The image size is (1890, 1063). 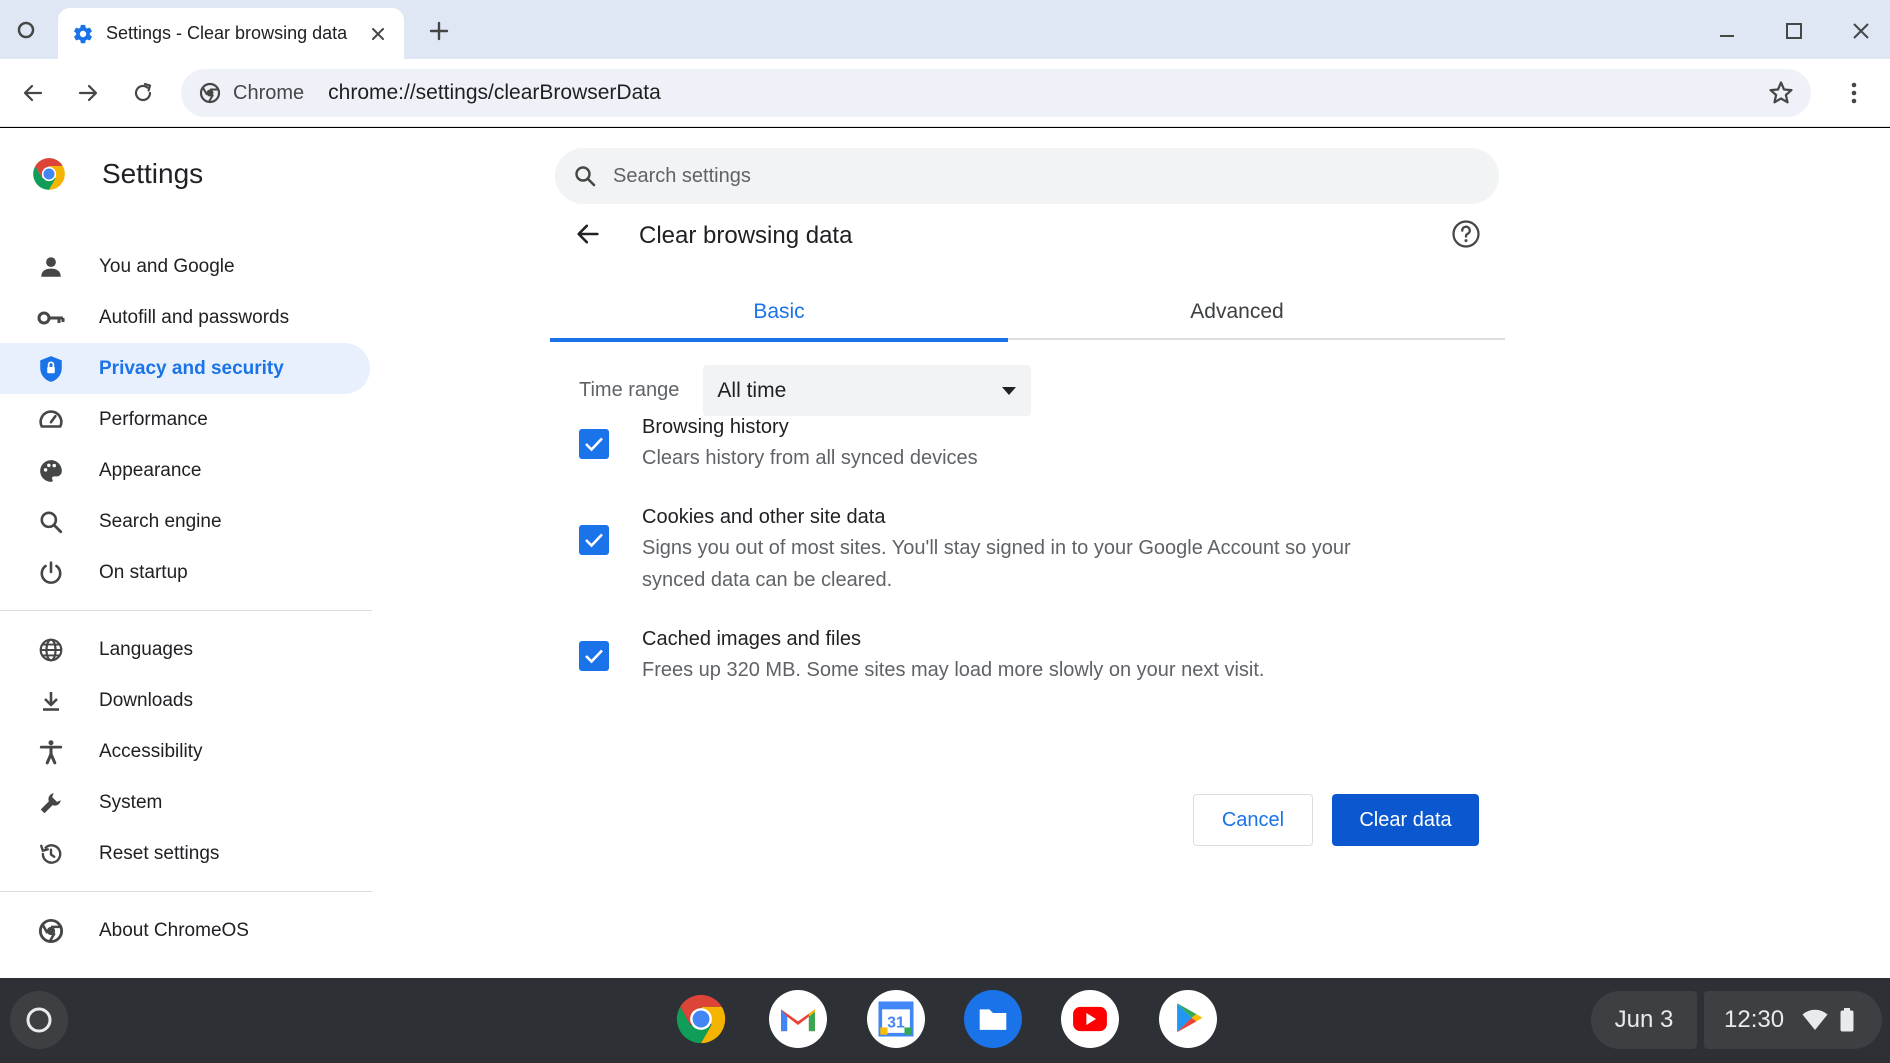 I want to click on sidebar-item-system: System, so click(x=186, y=802).